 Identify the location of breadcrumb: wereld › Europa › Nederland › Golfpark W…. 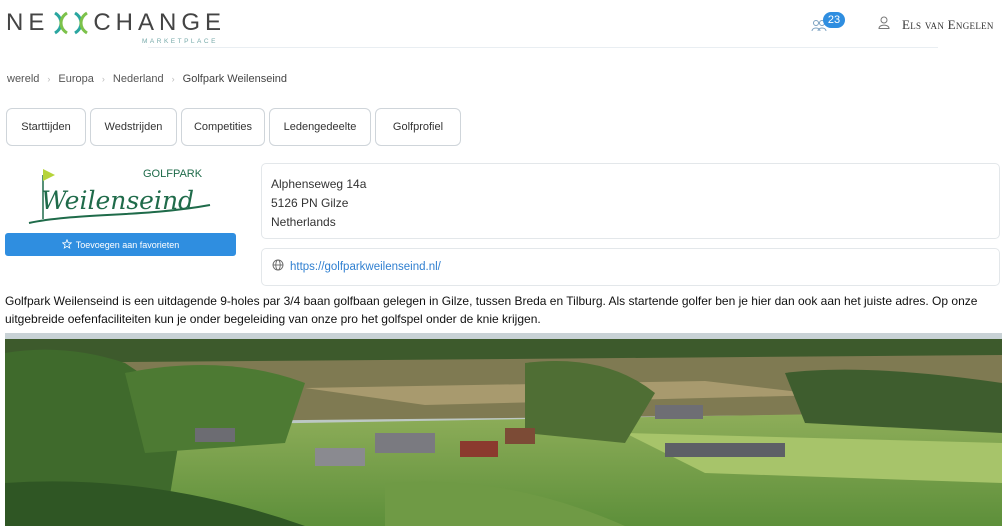
(147, 79).